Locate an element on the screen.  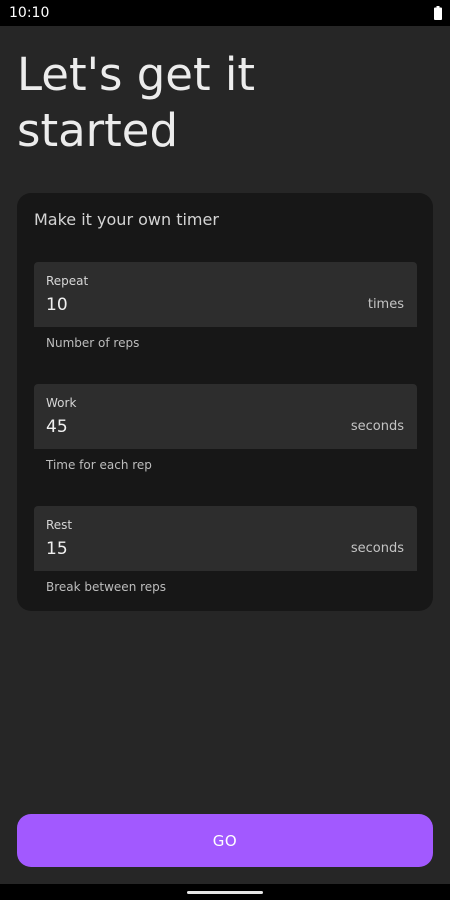
repeat-helper-text: Number of reps is located at coordinates (93, 343).